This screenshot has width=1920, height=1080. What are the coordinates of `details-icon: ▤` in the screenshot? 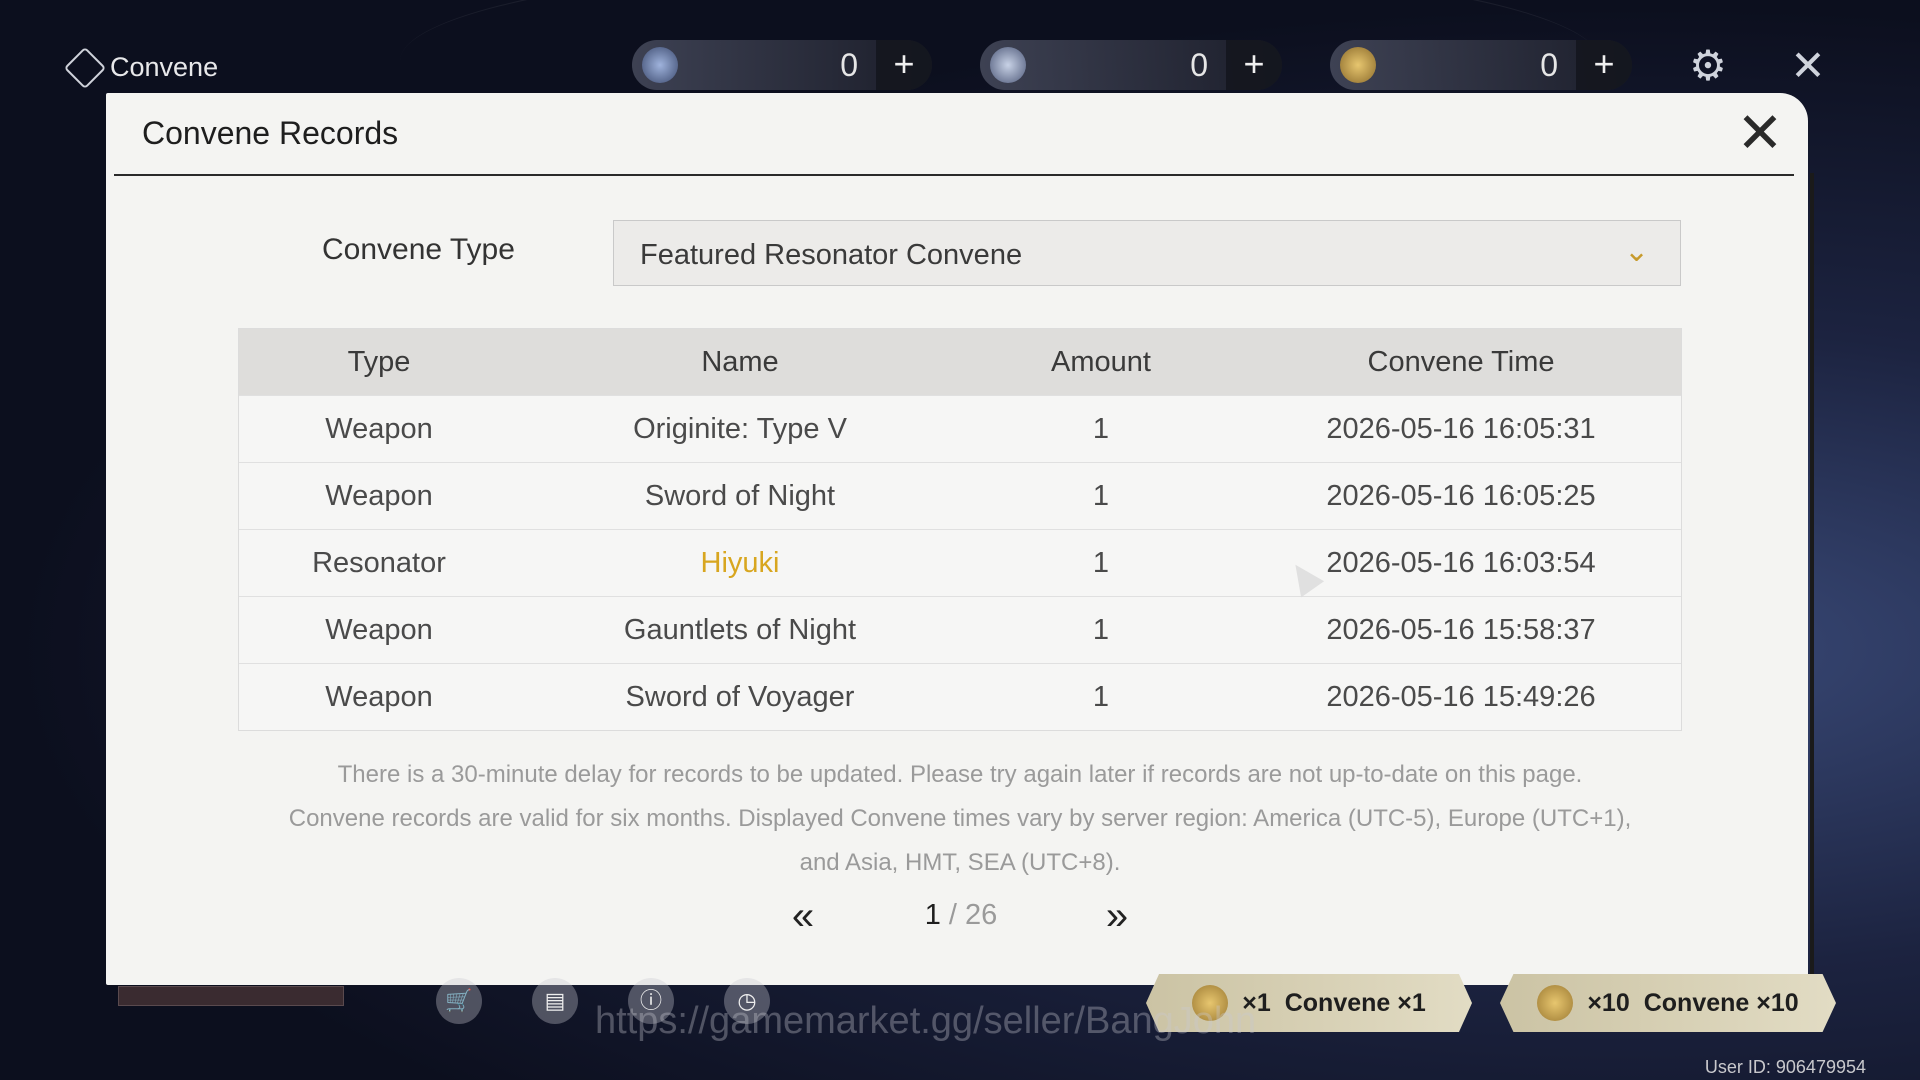 It's located at (555, 1001).